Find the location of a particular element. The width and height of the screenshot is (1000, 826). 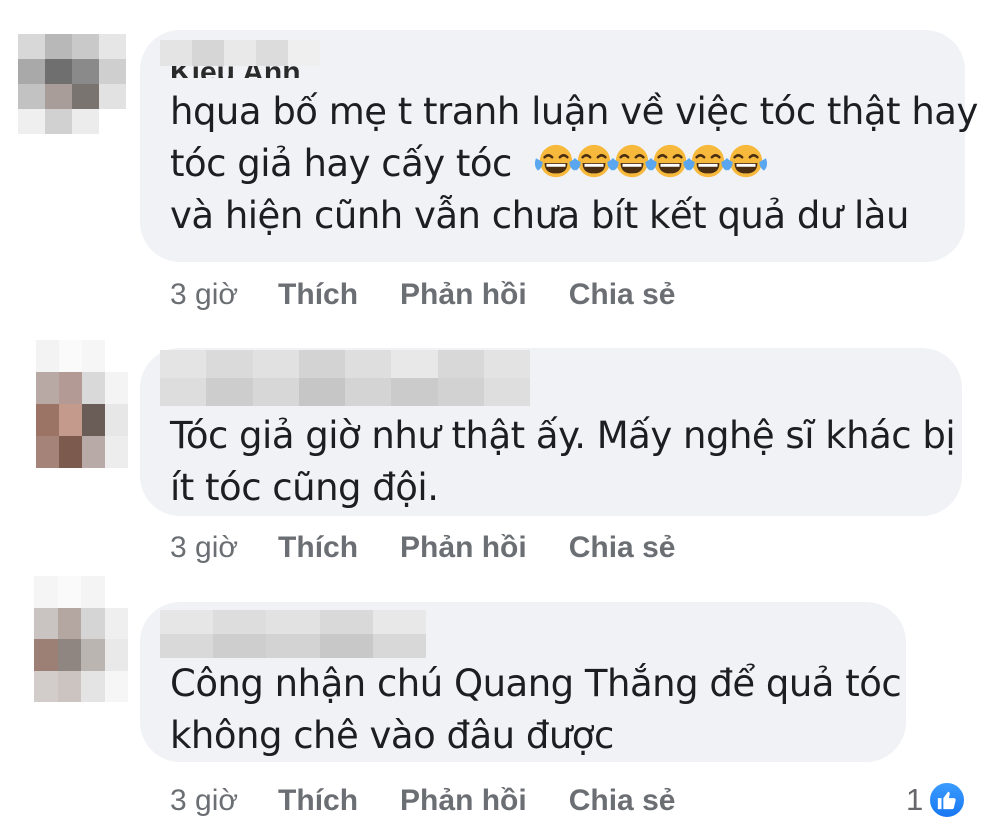

comment-line: ít tóc cũng đội. is located at coordinates (304, 487).